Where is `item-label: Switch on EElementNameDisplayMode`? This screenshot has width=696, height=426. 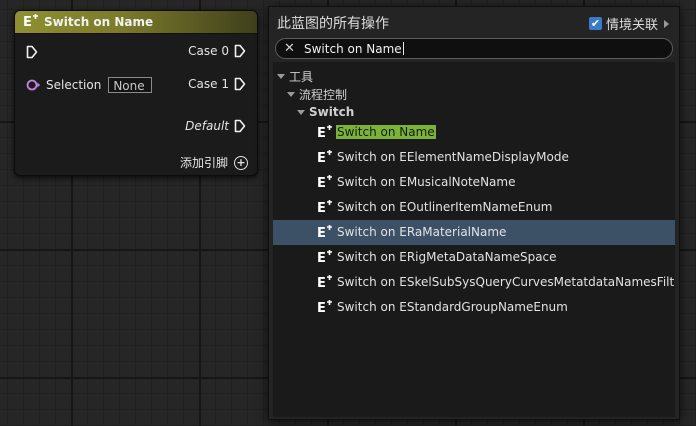 item-label: Switch on EElementNameDisplayMode is located at coordinates (453, 157).